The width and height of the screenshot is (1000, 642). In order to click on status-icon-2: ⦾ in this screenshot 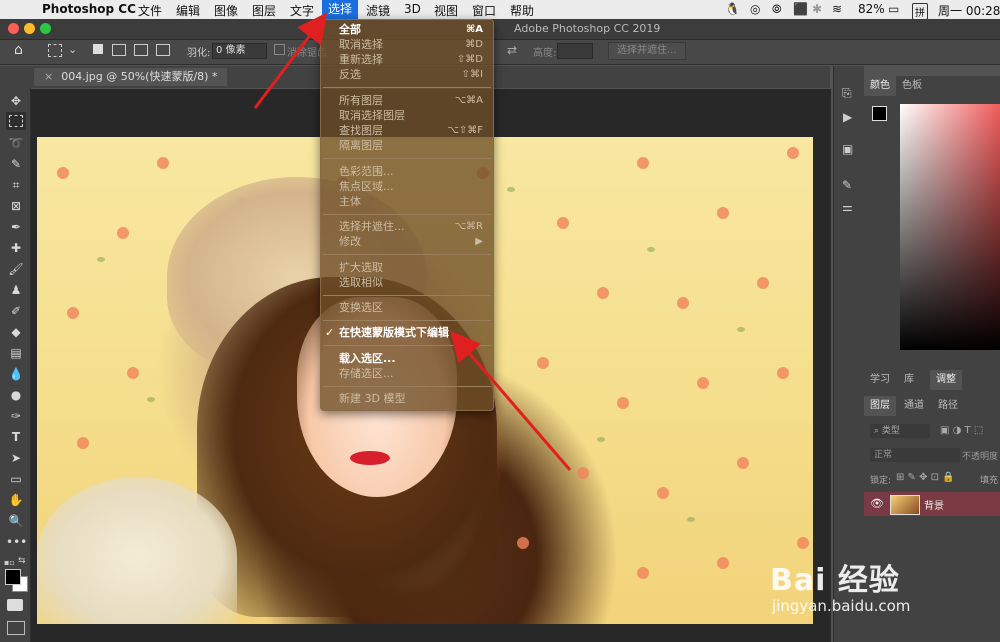, I will do `click(777, 9)`.